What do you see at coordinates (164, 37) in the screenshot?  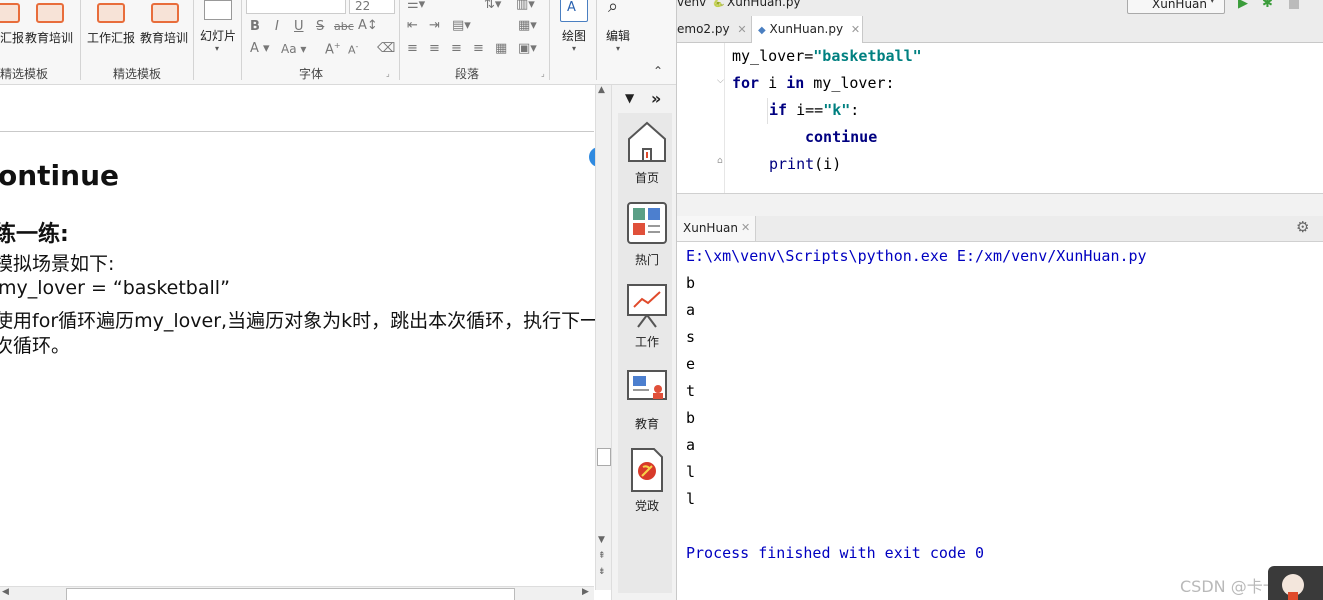 I see `education-template-button-2: 教育培训` at bounding box center [164, 37].